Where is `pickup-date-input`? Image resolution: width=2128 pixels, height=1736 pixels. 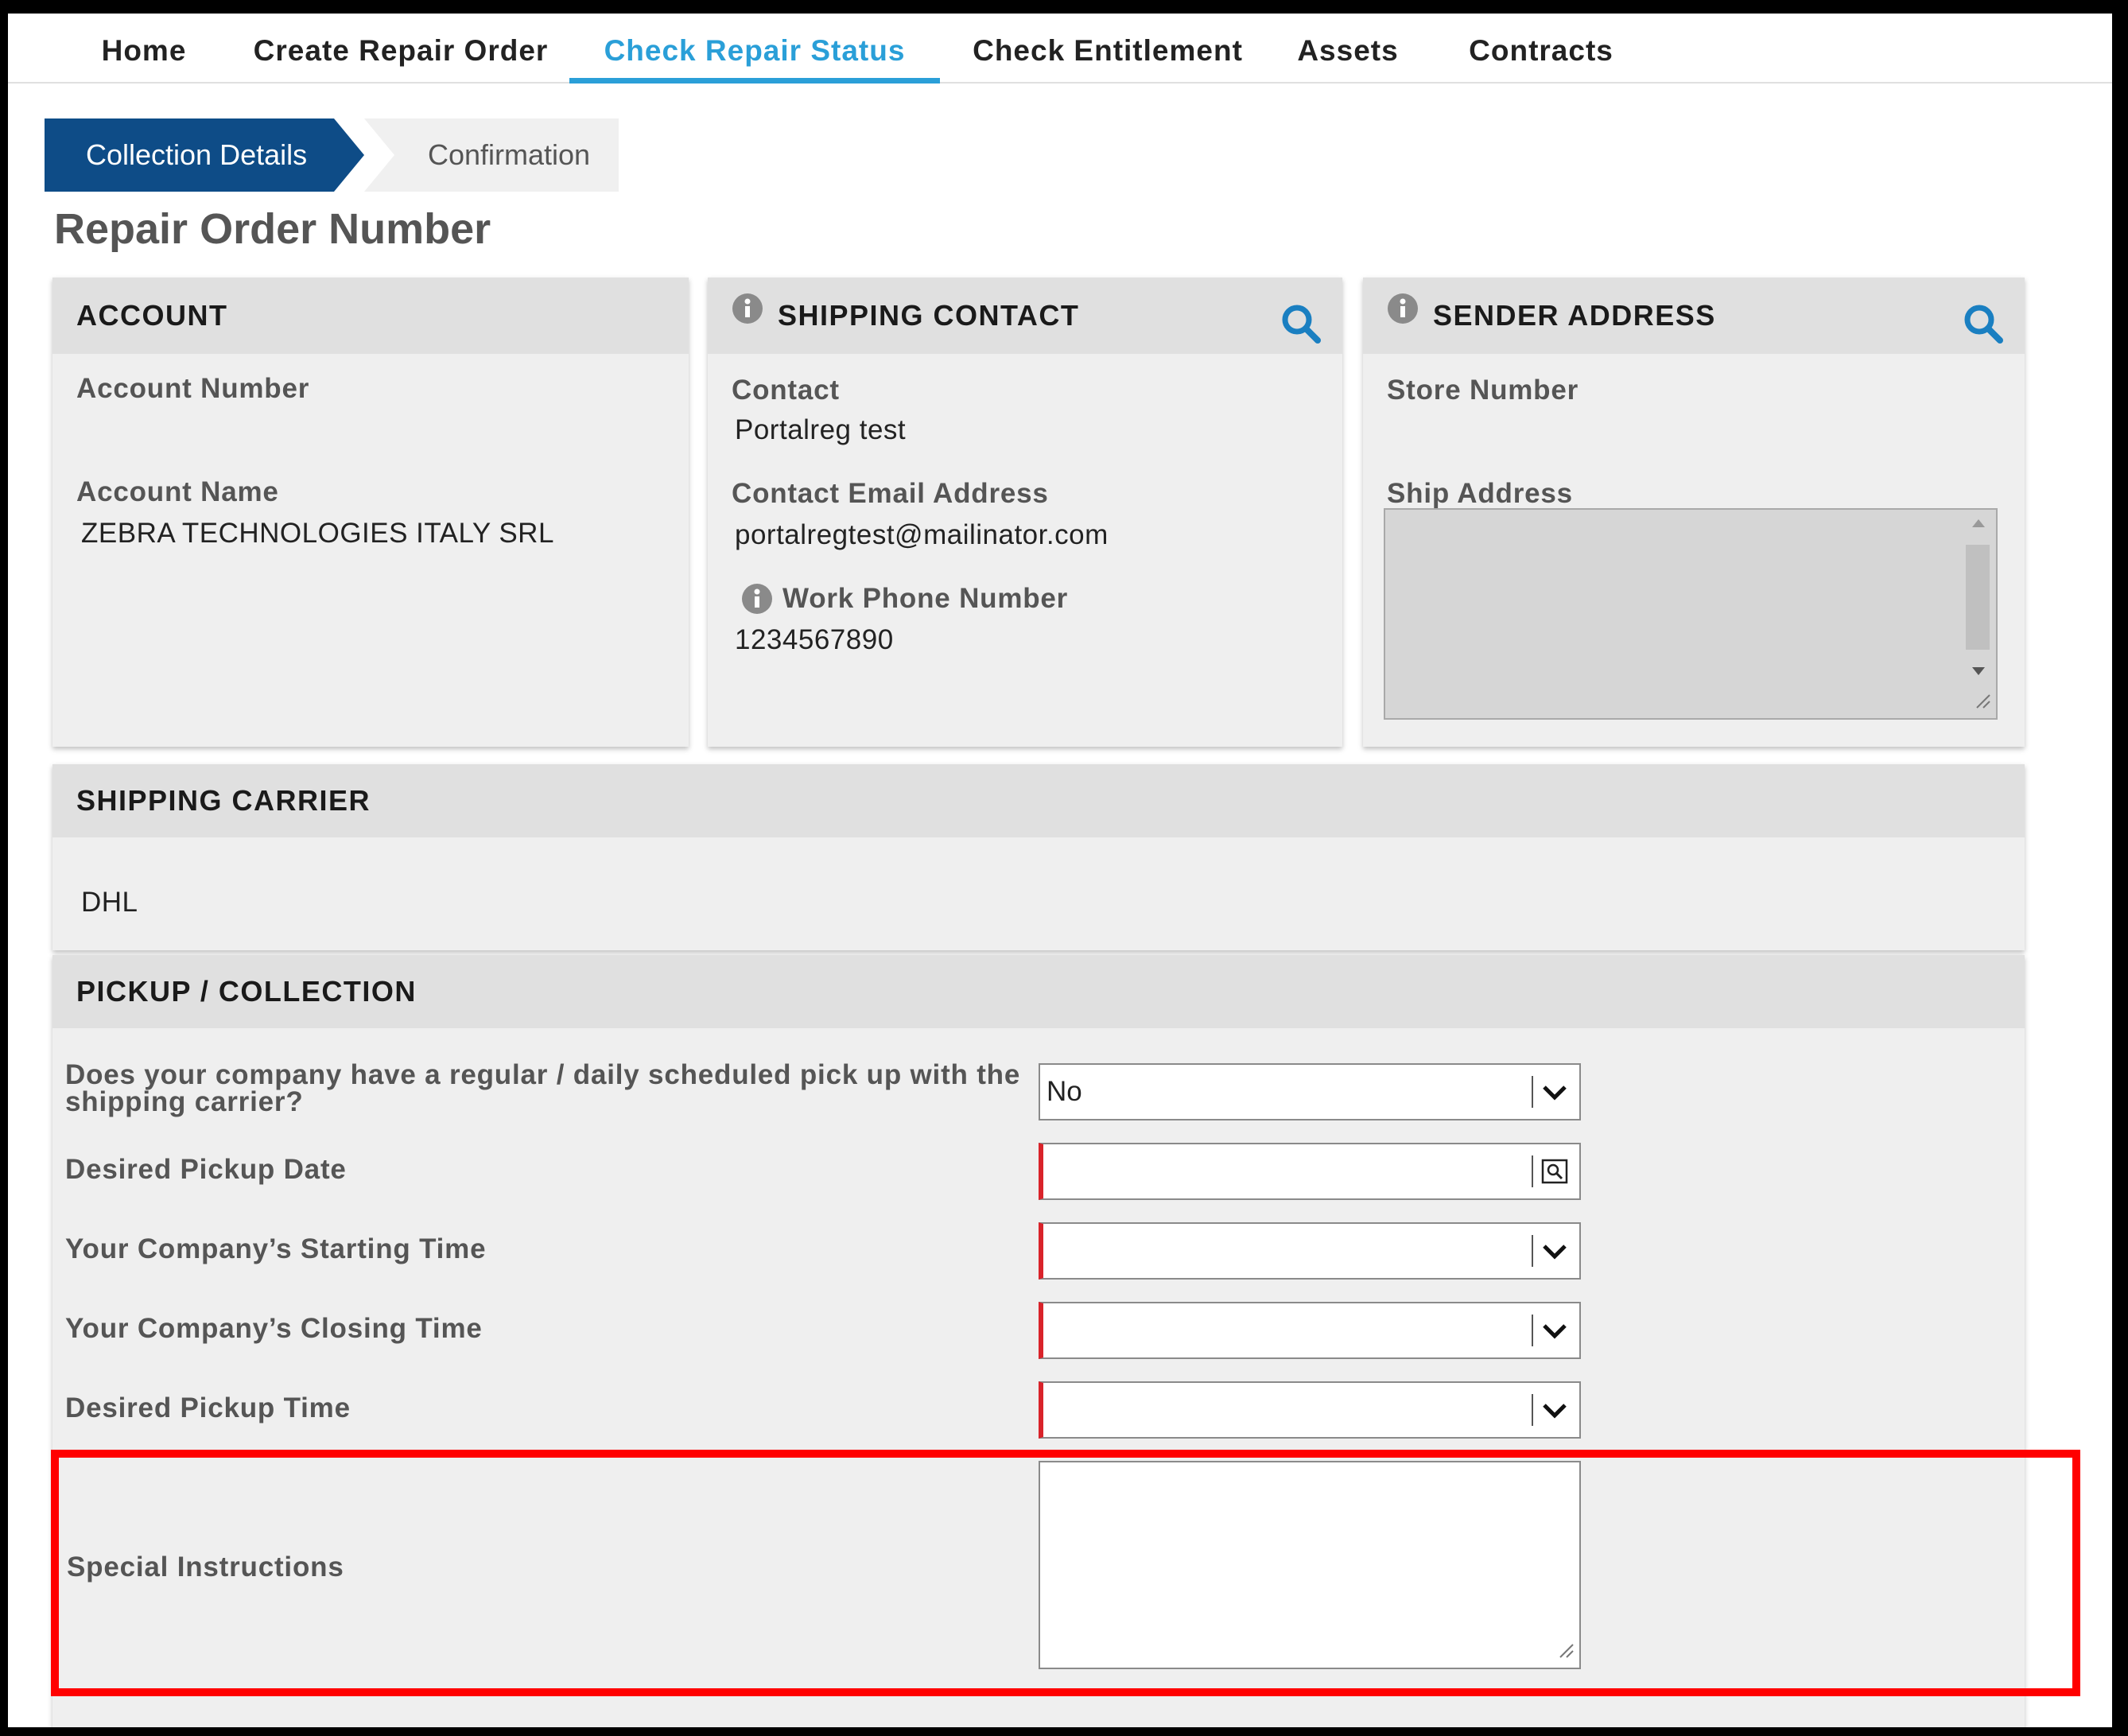 pickup-date-input is located at coordinates (1310, 1171).